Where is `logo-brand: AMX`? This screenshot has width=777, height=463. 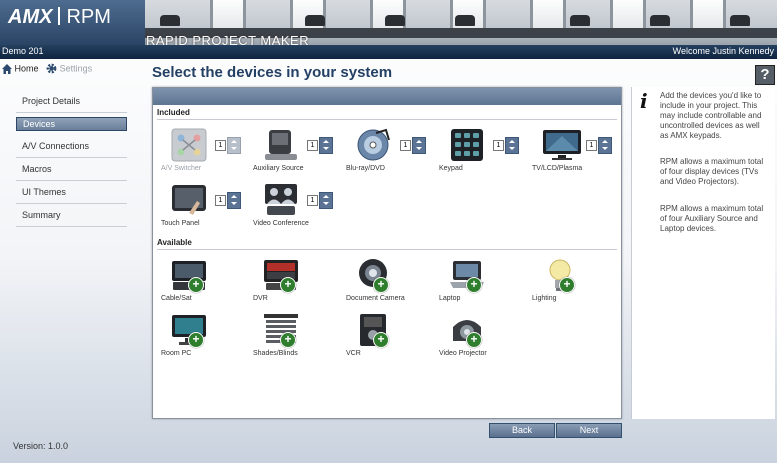
logo-brand: AMX is located at coordinates (30, 17).